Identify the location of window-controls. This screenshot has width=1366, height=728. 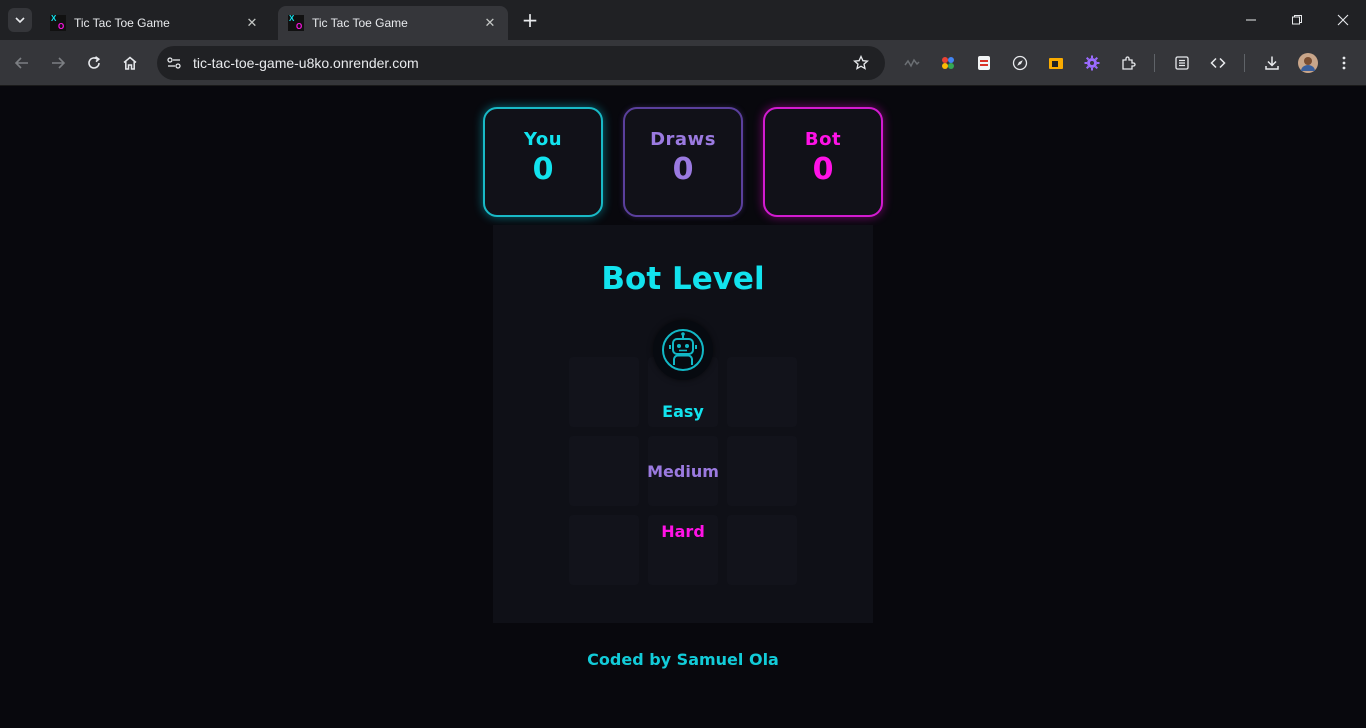
(1297, 20).